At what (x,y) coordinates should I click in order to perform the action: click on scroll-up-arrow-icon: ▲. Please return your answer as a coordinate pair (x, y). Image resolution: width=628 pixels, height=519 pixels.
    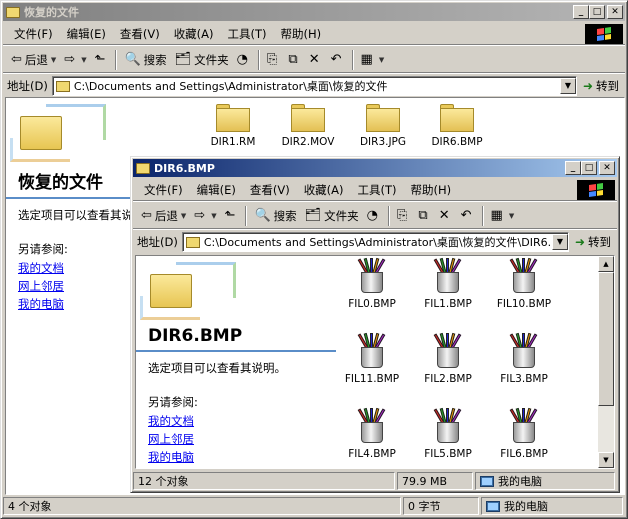
    Looking at the image, I should click on (606, 264).